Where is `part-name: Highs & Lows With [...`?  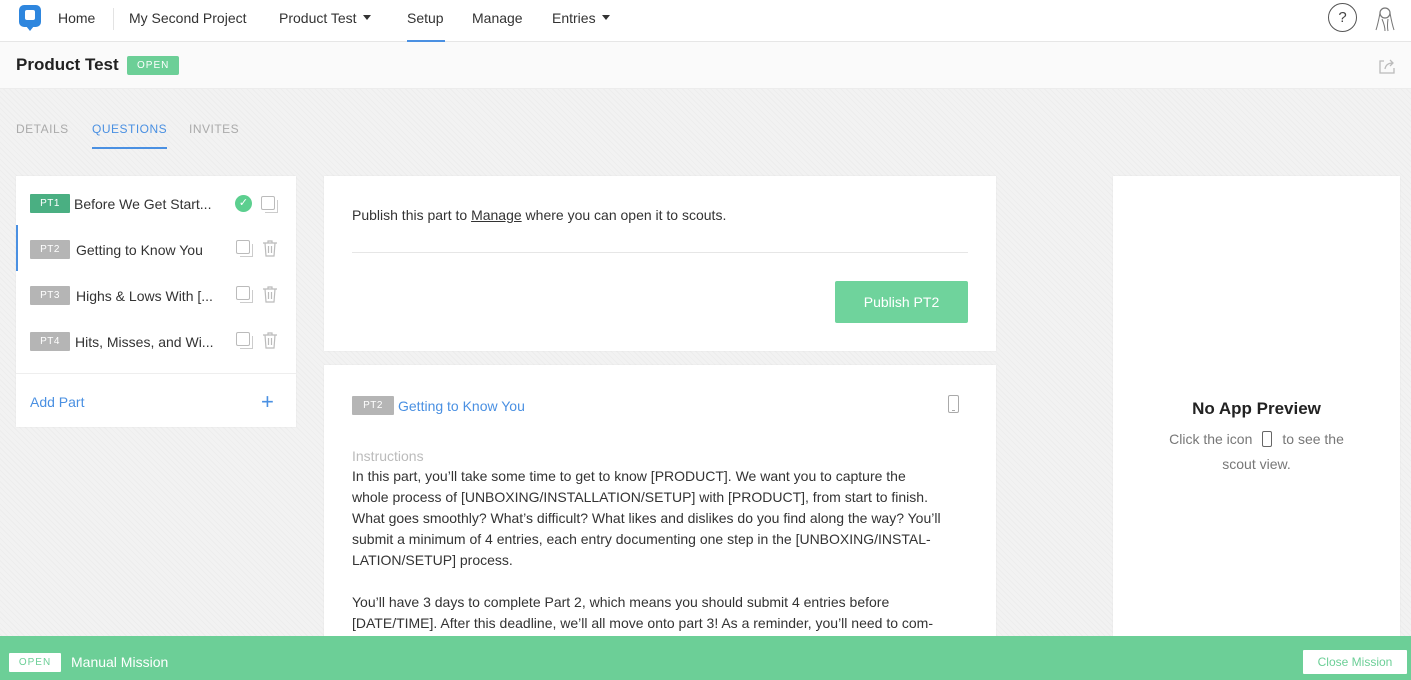 part-name: Highs & Lows With [... is located at coordinates (144, 296).